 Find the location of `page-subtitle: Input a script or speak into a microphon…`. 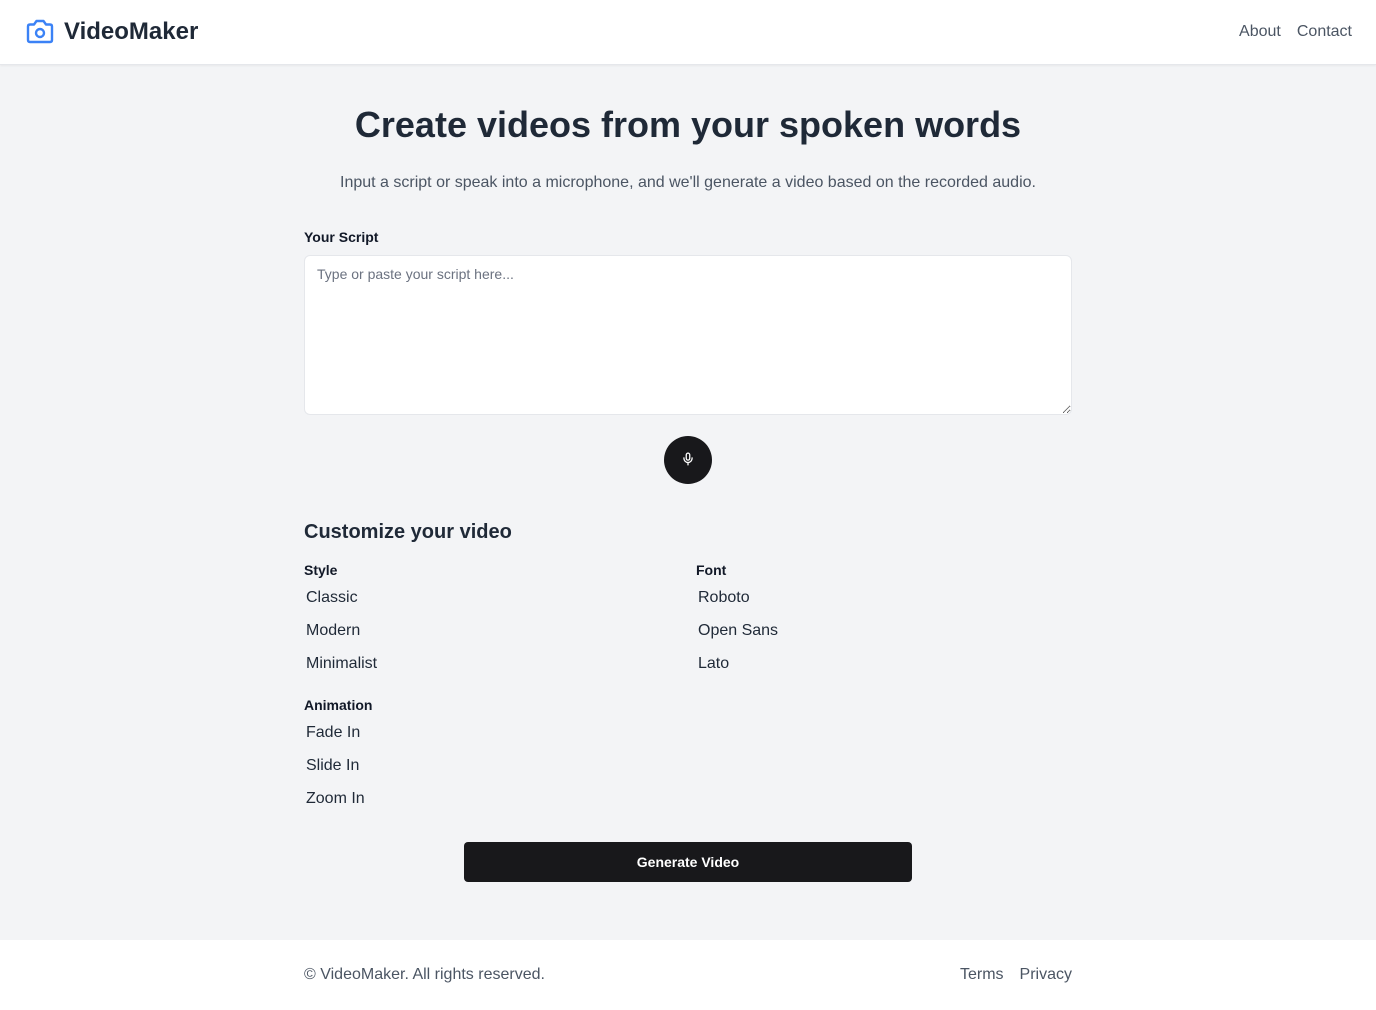

page-subtitle: Input a script or speak into a microphon… is located at coordinates (688, 182).